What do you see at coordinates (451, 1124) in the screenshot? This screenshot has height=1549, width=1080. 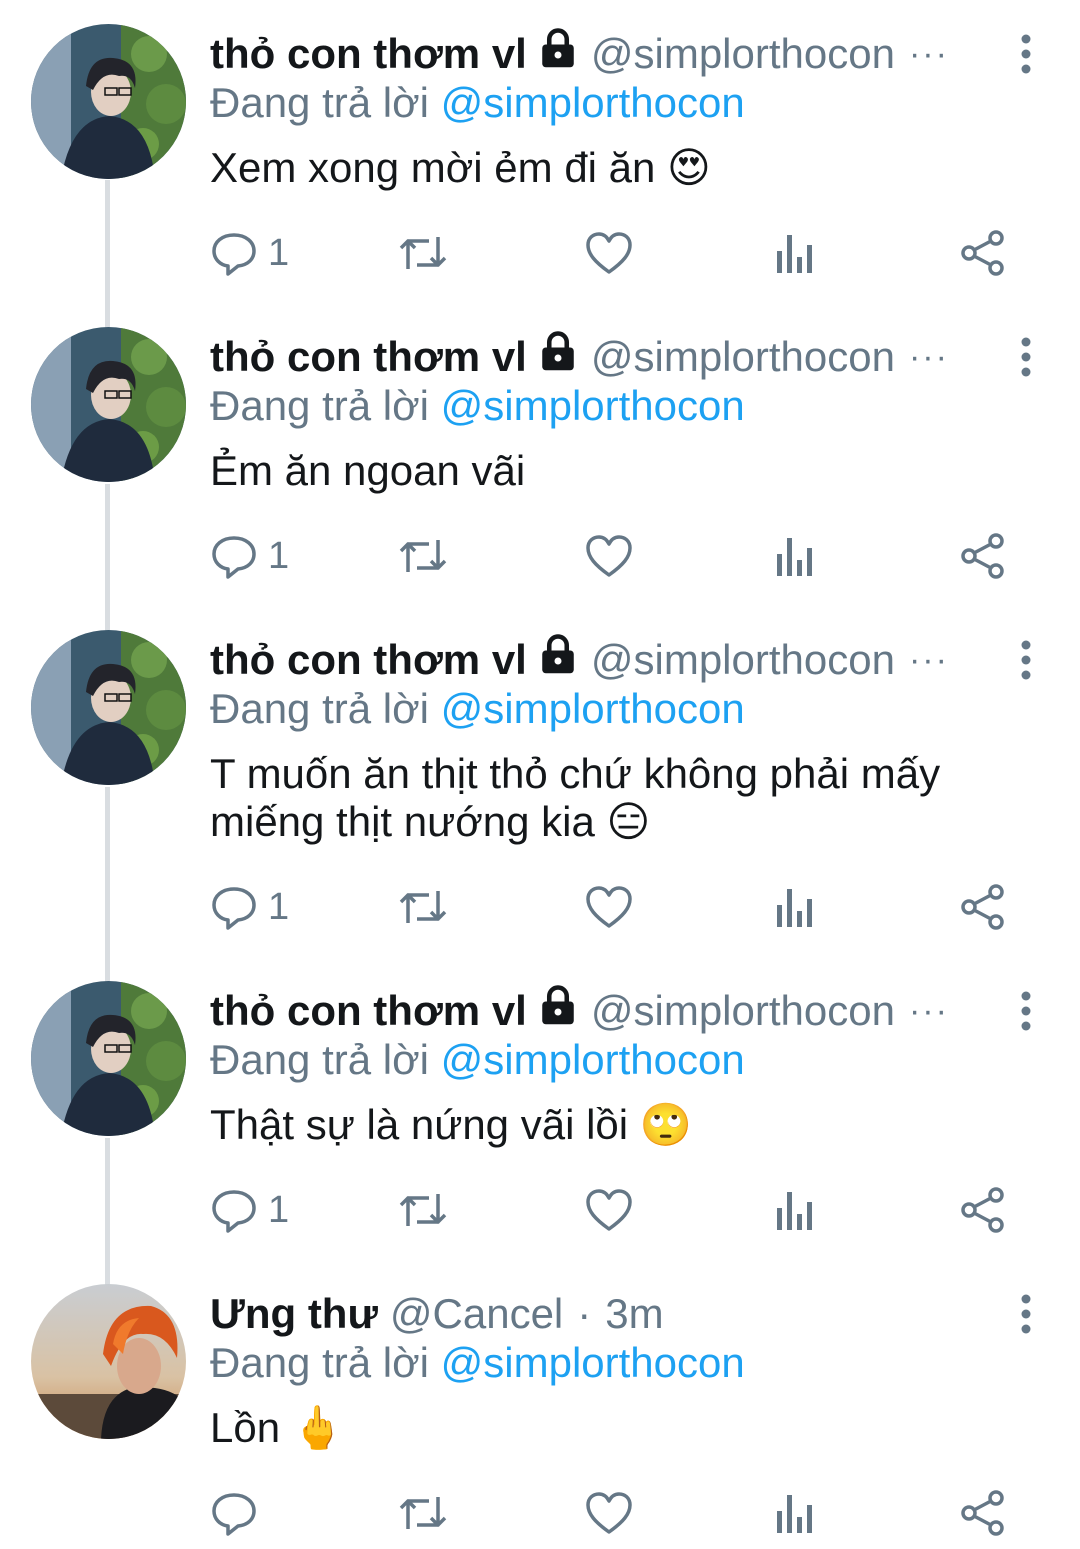 I see `tweet-text: Thật sự là nứng vãi lồi 🙄` at bounding box center [451, 1124].